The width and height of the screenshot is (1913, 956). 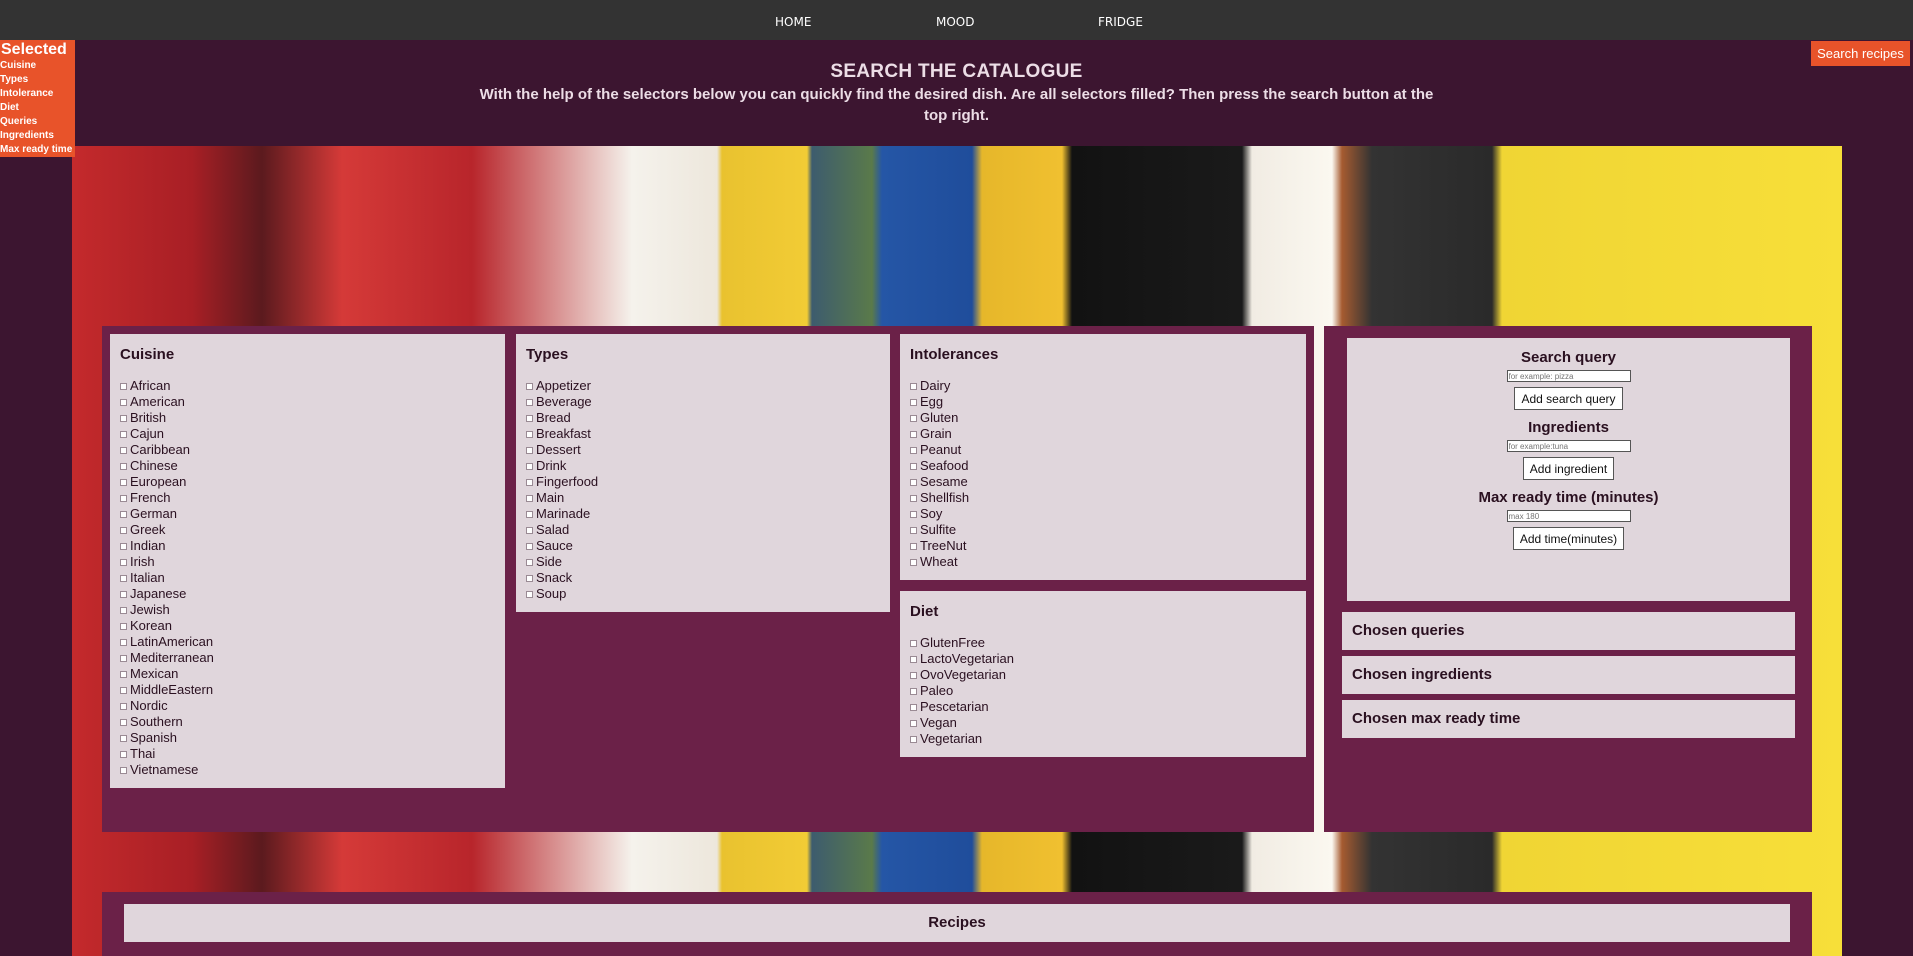 I want to click on types-option: Sauce, so click(x=708, y=546).